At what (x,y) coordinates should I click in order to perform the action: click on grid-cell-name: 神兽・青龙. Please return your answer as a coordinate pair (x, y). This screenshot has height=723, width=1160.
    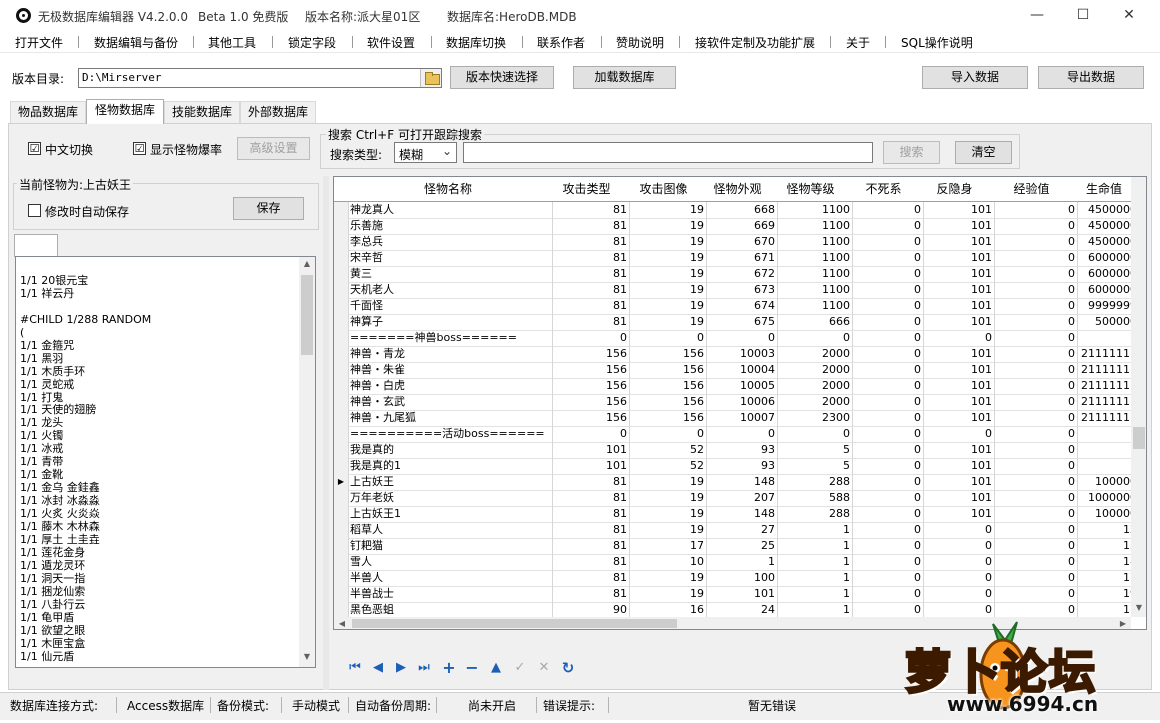
    Looking at the image, I should click on (450, 354).